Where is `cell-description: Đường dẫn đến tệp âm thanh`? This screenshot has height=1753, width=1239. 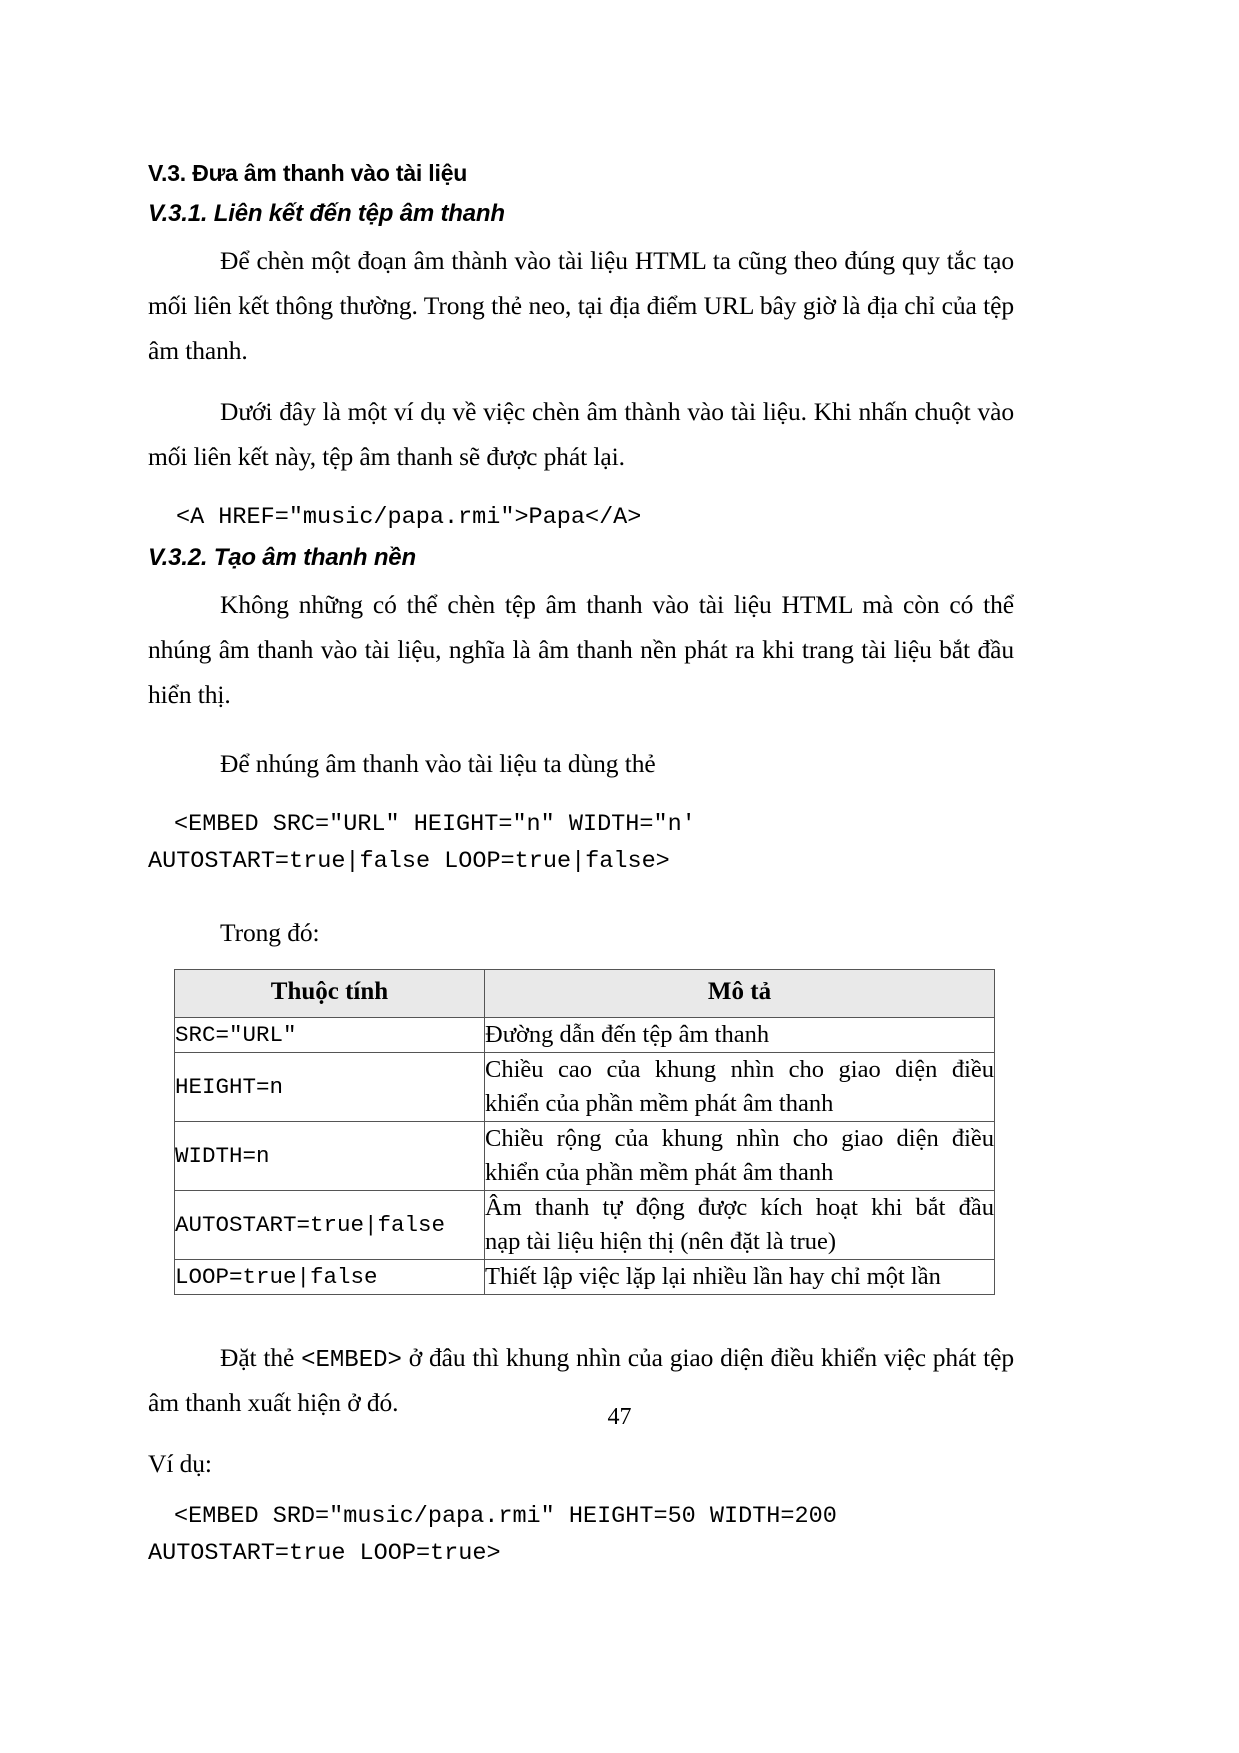
cell-description: Đường dẫn đến tệp âm thanh is located at coordinates (739, 1034).